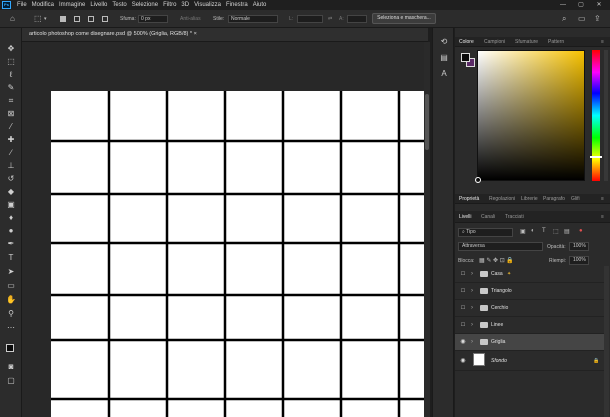  I want to click on layer-row: □ › Casa ✦, so click(529, 274).